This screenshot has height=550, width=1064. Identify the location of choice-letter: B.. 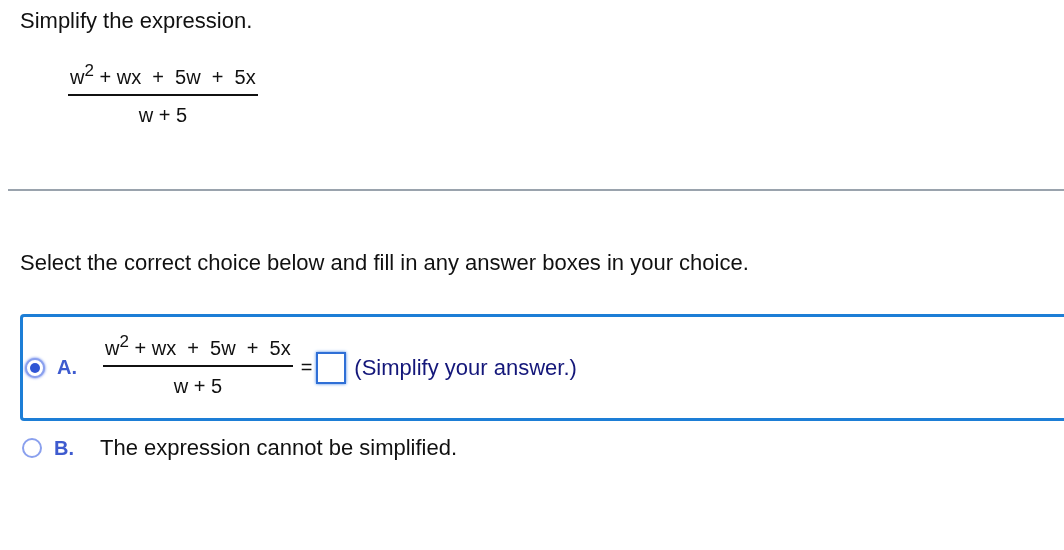
(64, 448).